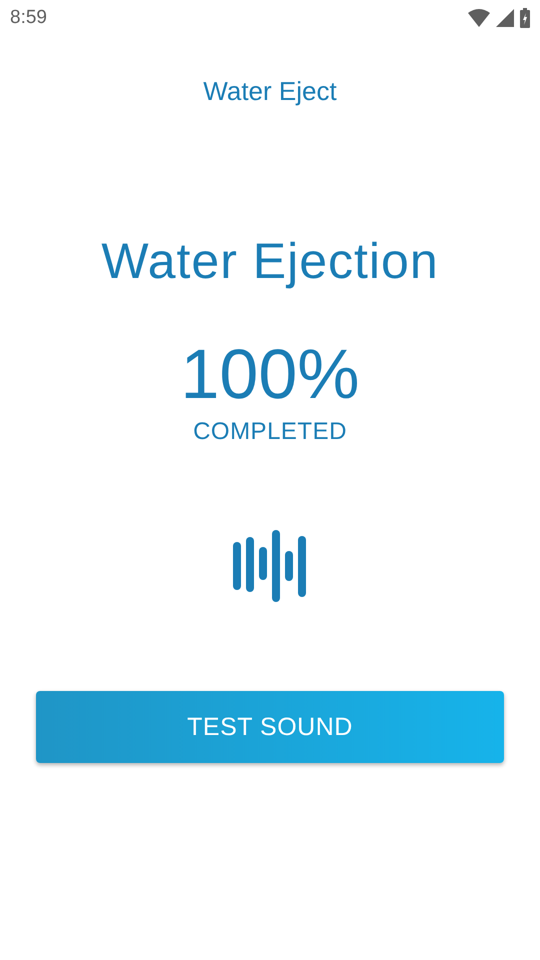  I want to click on sound-wave-icon, so click(270, 566).